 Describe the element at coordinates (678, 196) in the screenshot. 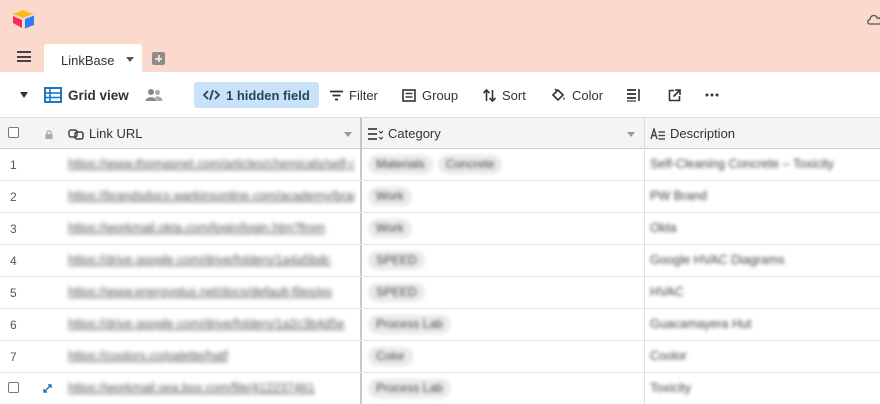

I see `description-cell: PW Brand` at that location.